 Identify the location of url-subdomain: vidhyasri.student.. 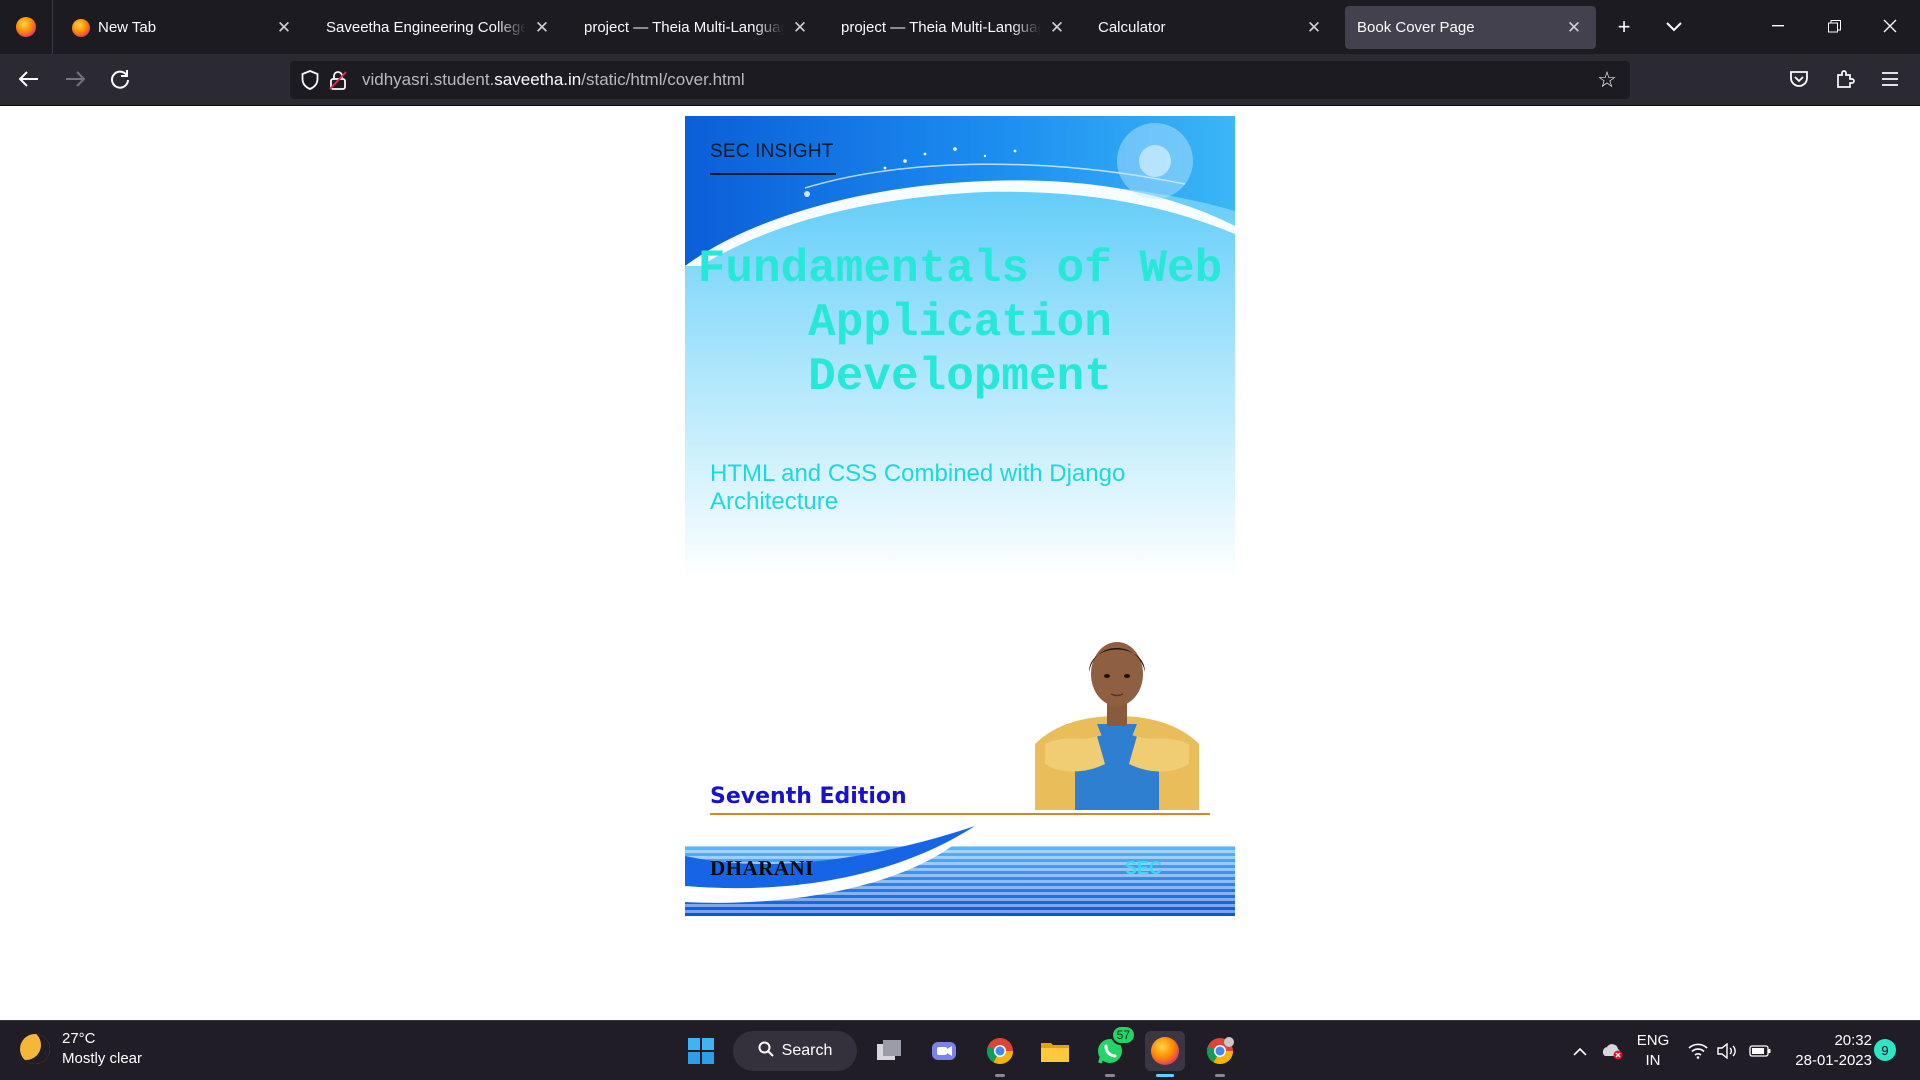
(428, 79).